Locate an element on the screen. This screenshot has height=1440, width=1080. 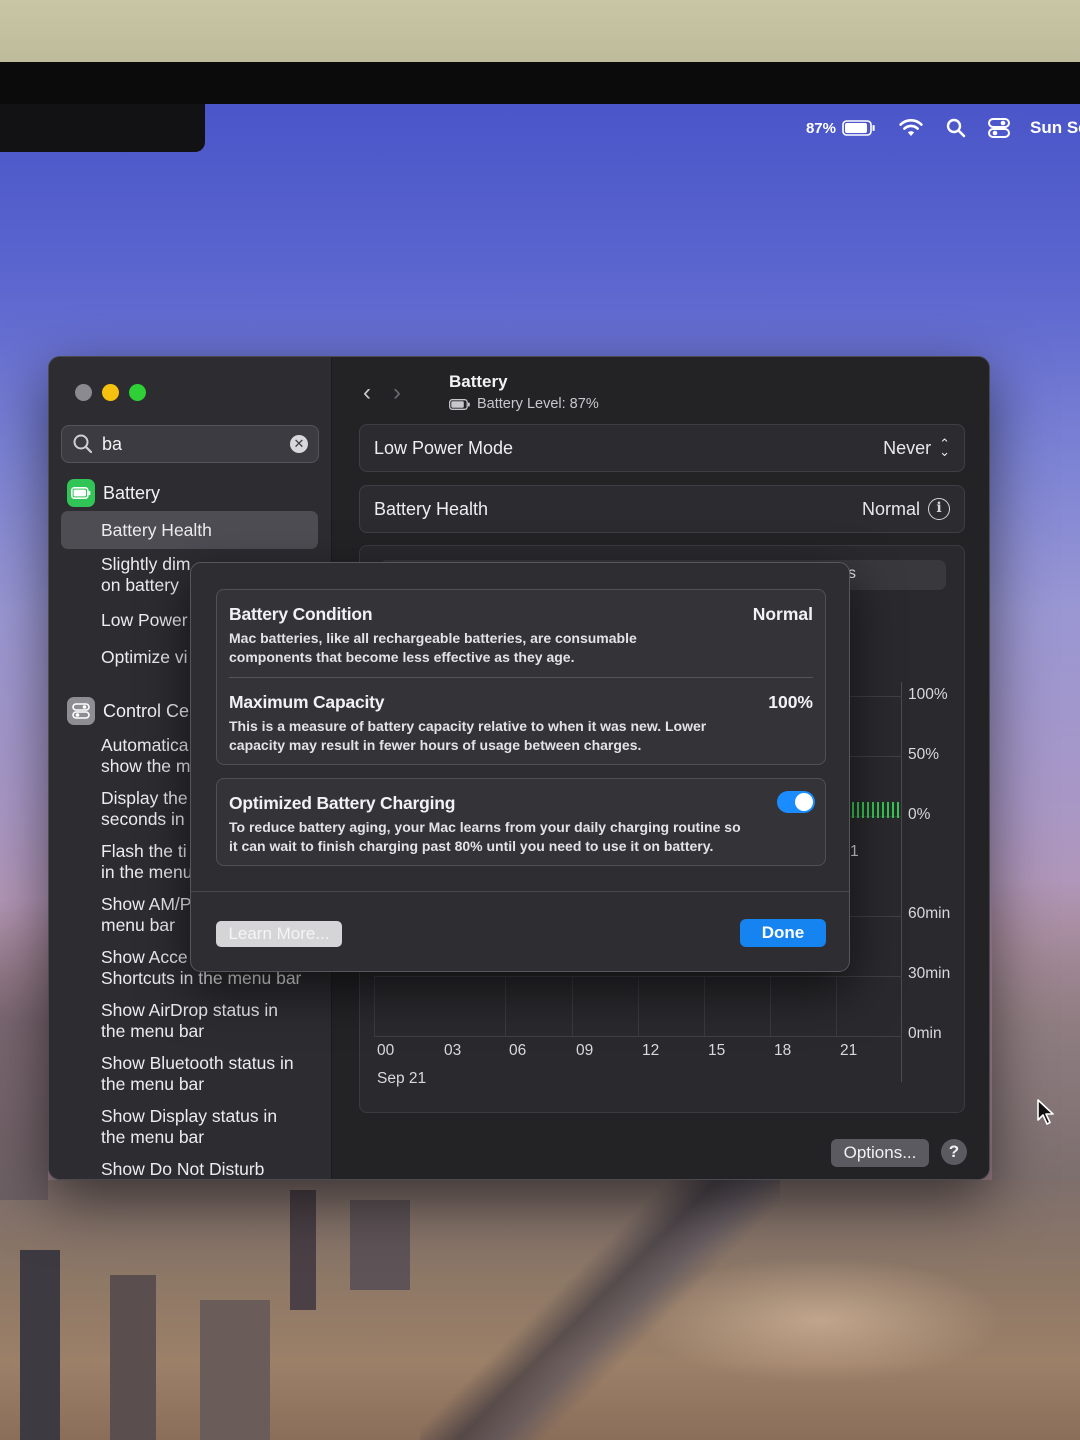
search-icon is located at coordinates (83, 444).